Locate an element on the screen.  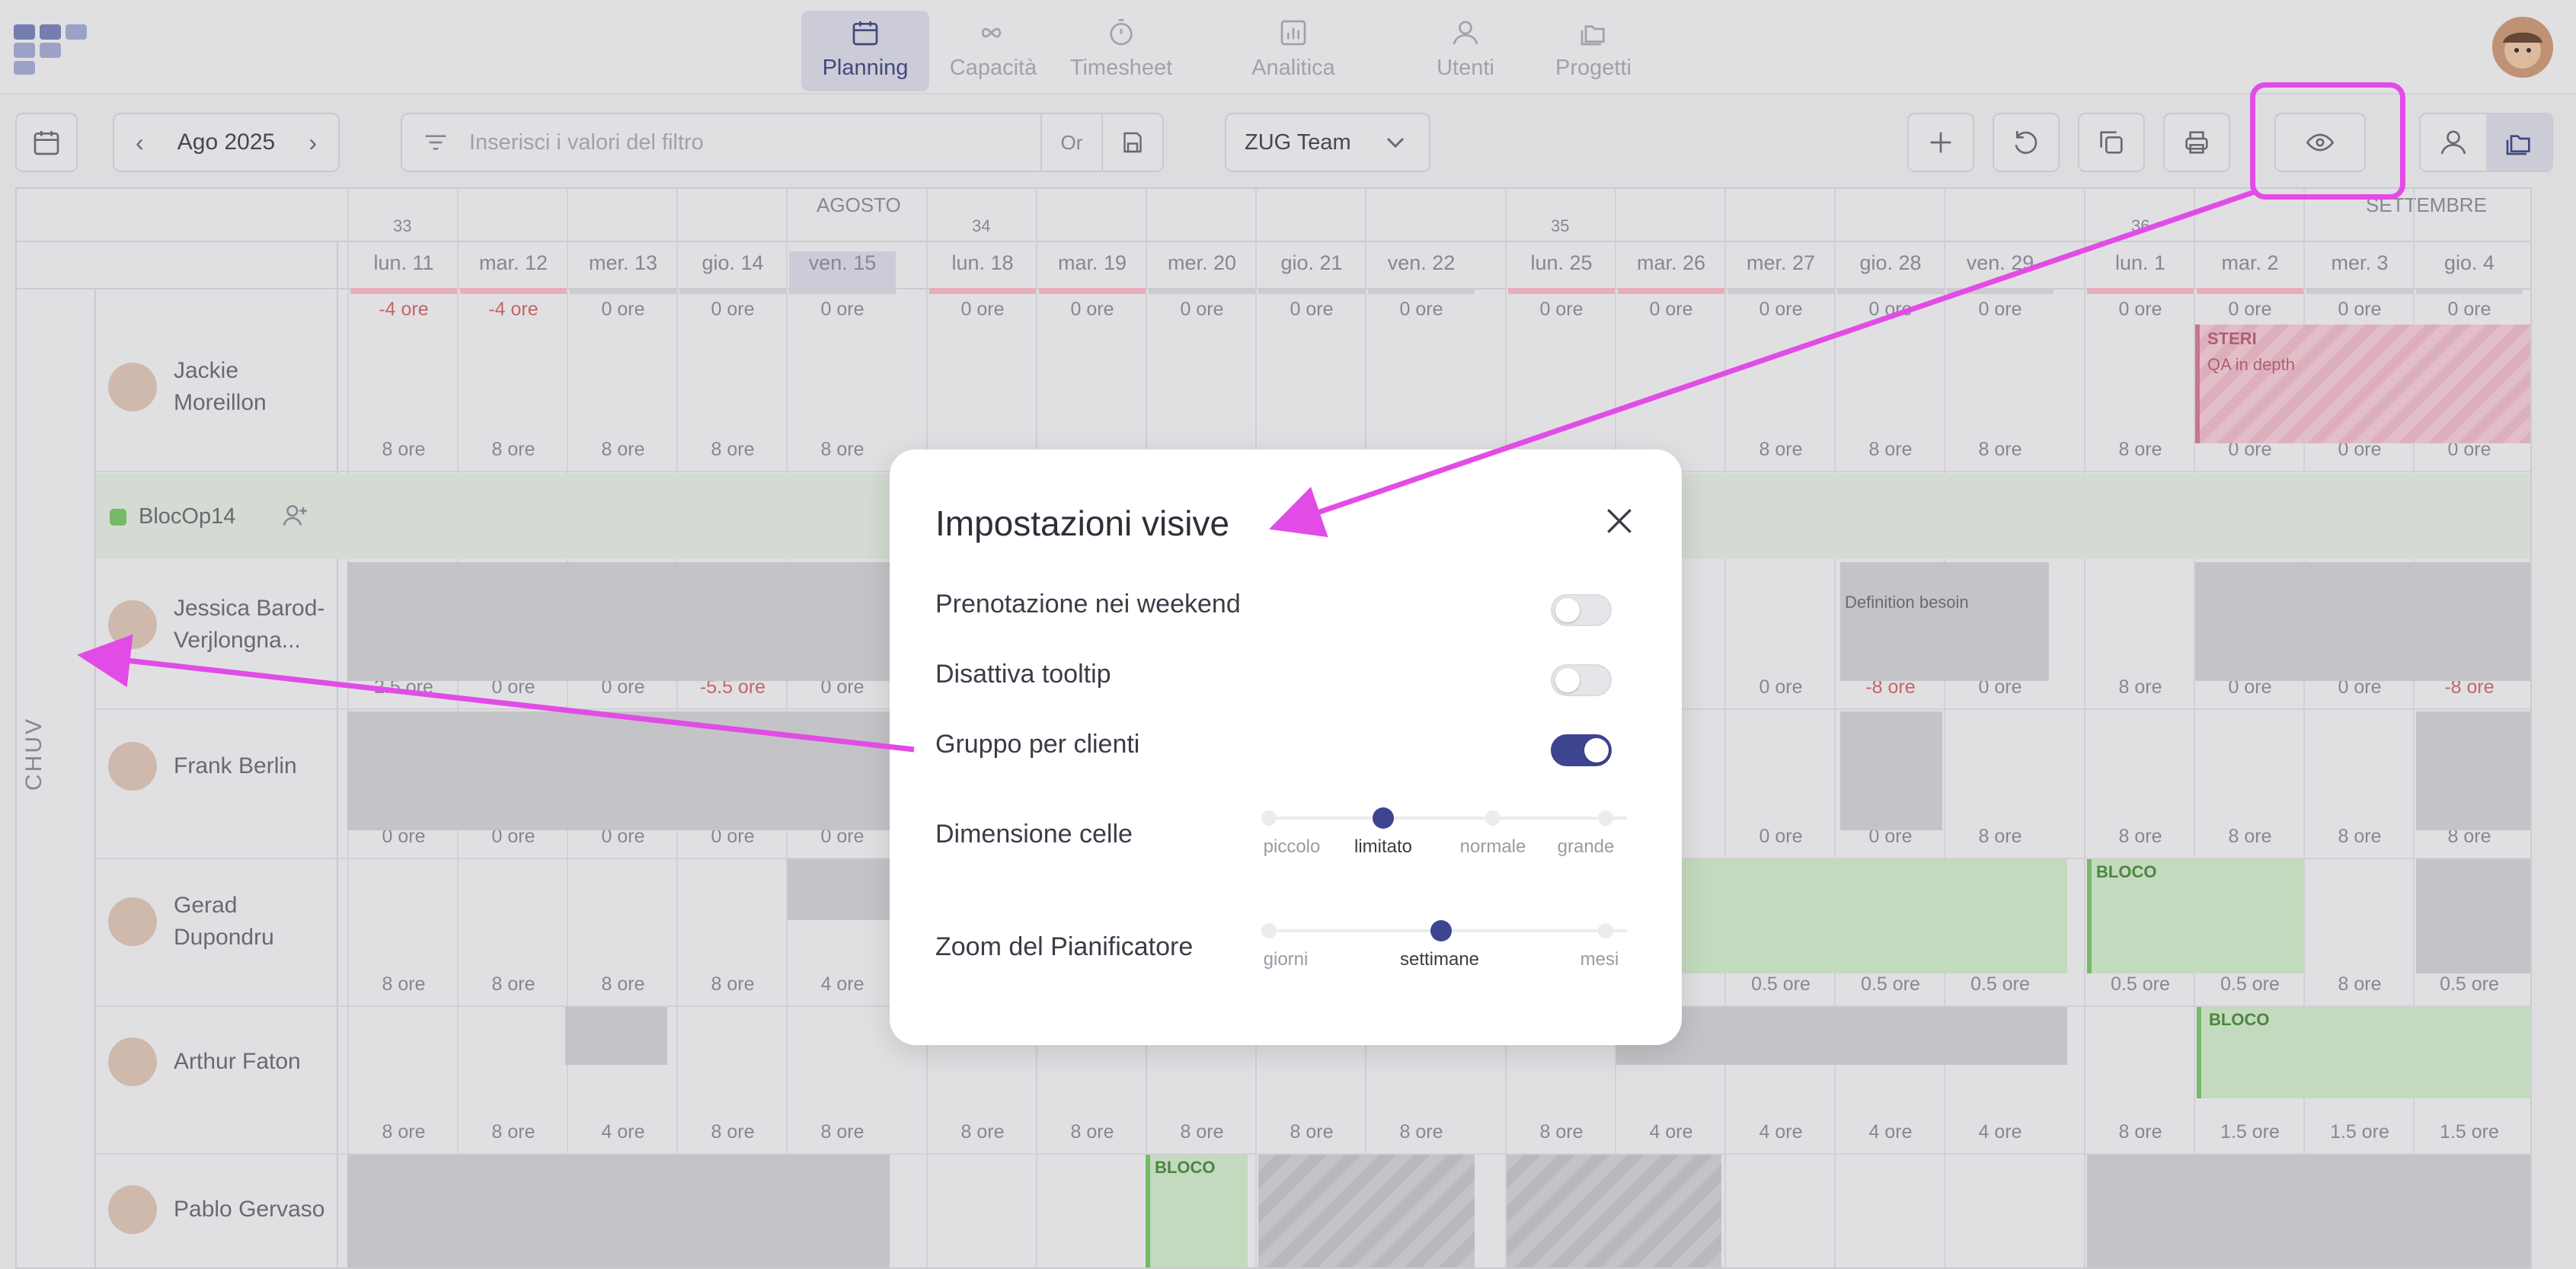
close-icon is located at coordinates (1619, 521).